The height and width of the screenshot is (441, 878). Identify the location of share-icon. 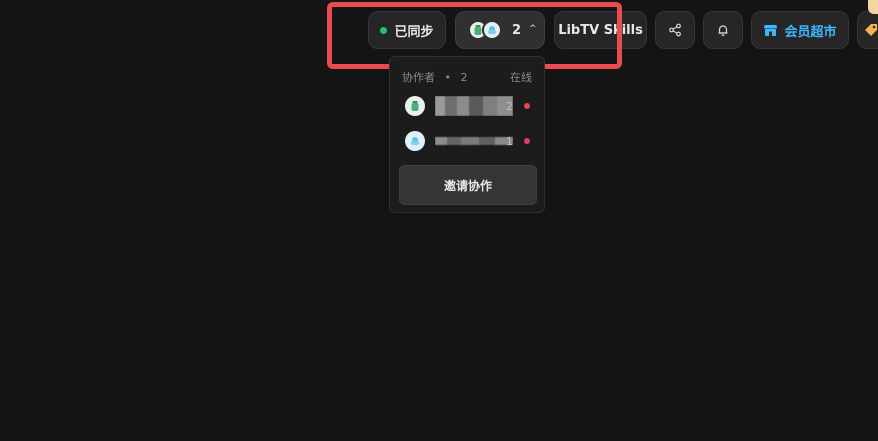
(675, 30).